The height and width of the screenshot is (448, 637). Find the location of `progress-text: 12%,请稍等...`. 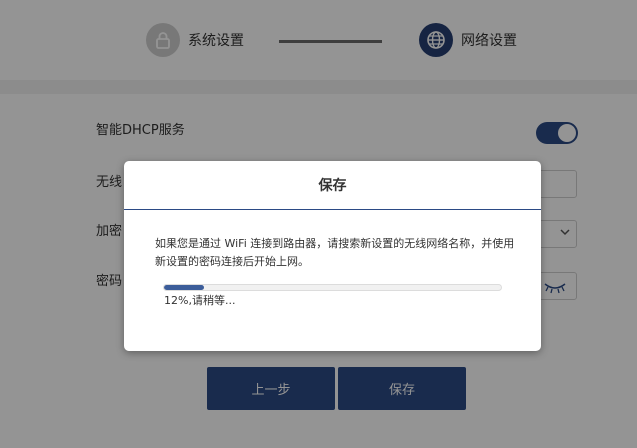

progress-text: 12%,请稍等... is located at coordinates (200, 300).